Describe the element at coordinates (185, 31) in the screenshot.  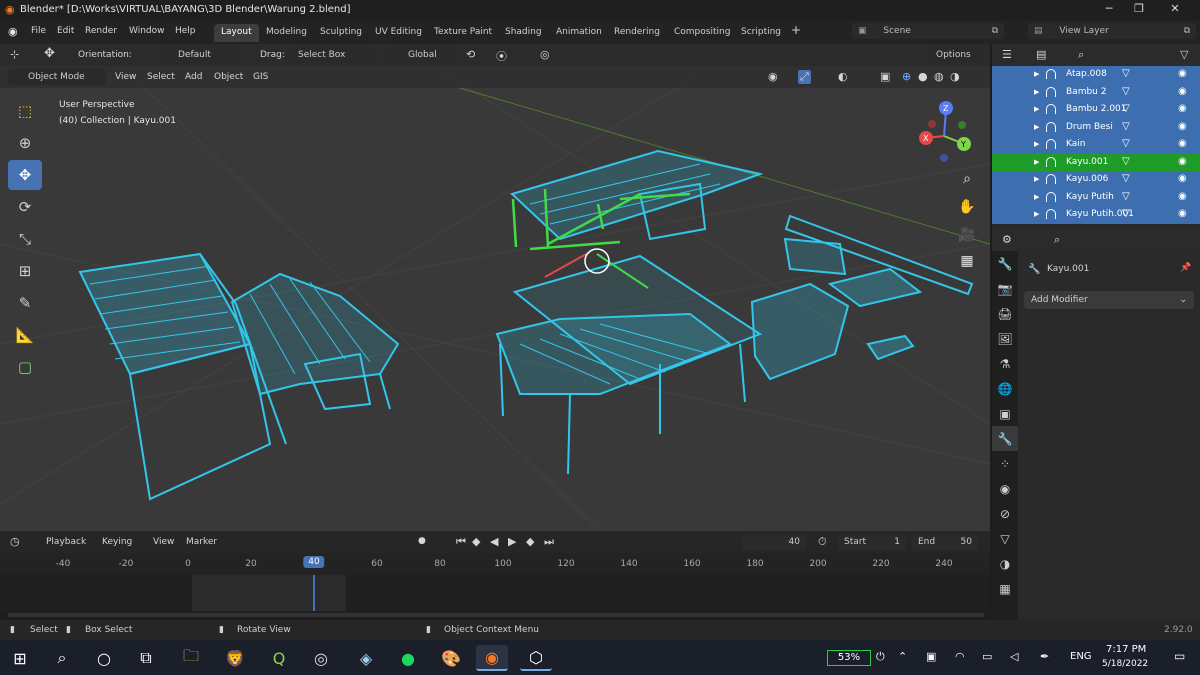
I see `menu-help: Help` at that location.